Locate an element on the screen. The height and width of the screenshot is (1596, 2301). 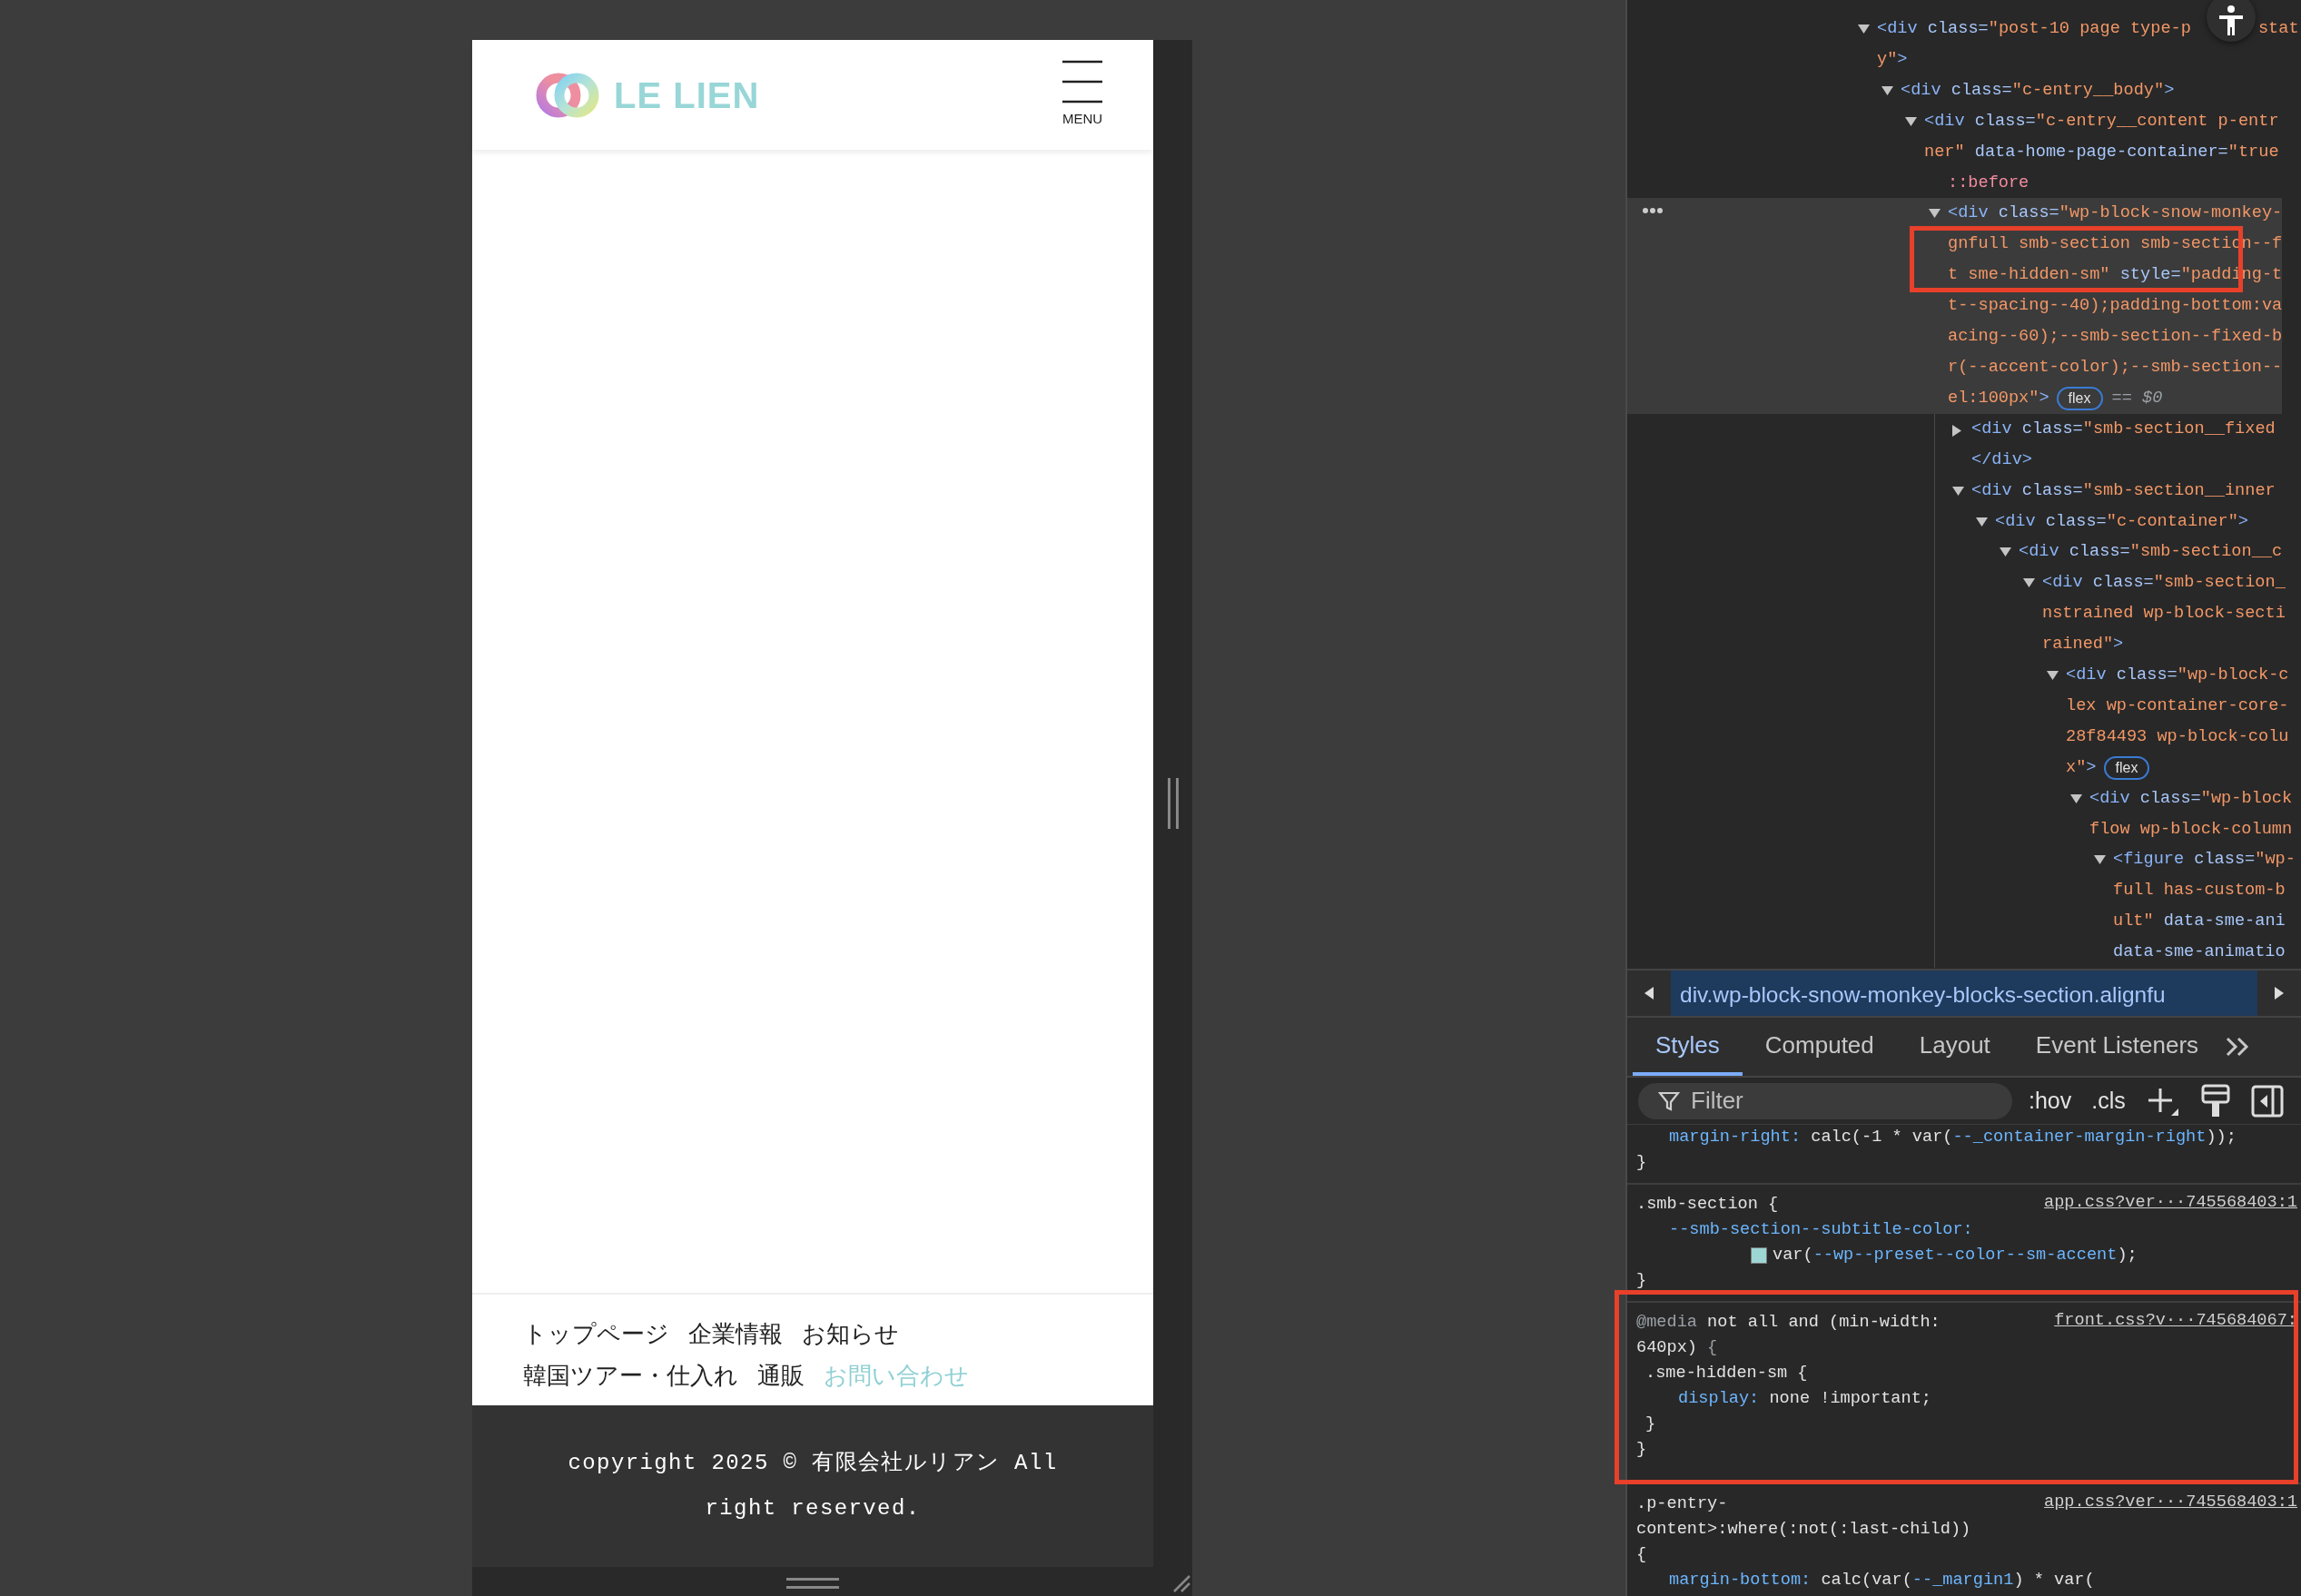
panel-tab: Computed is located at coordinates (1820, 1047).